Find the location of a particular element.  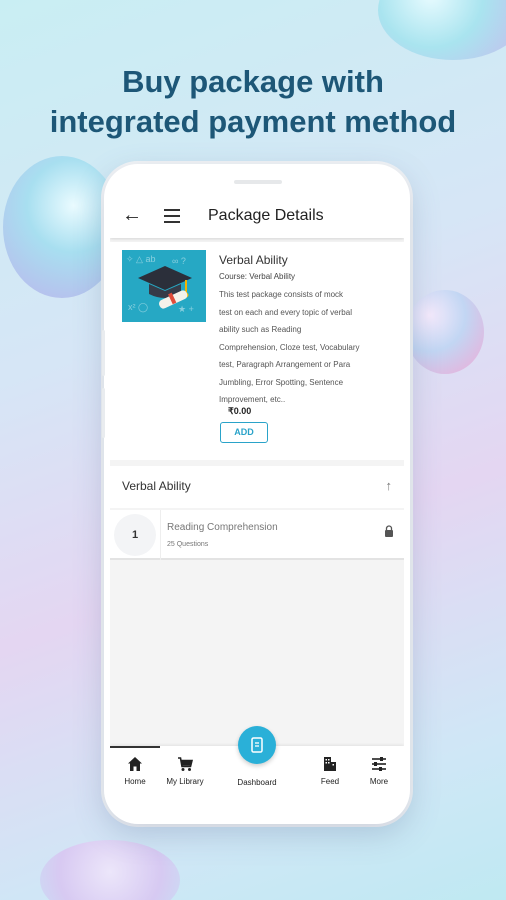

section-header: Verbal Ability ↑ is located at coordinates (257, 487).